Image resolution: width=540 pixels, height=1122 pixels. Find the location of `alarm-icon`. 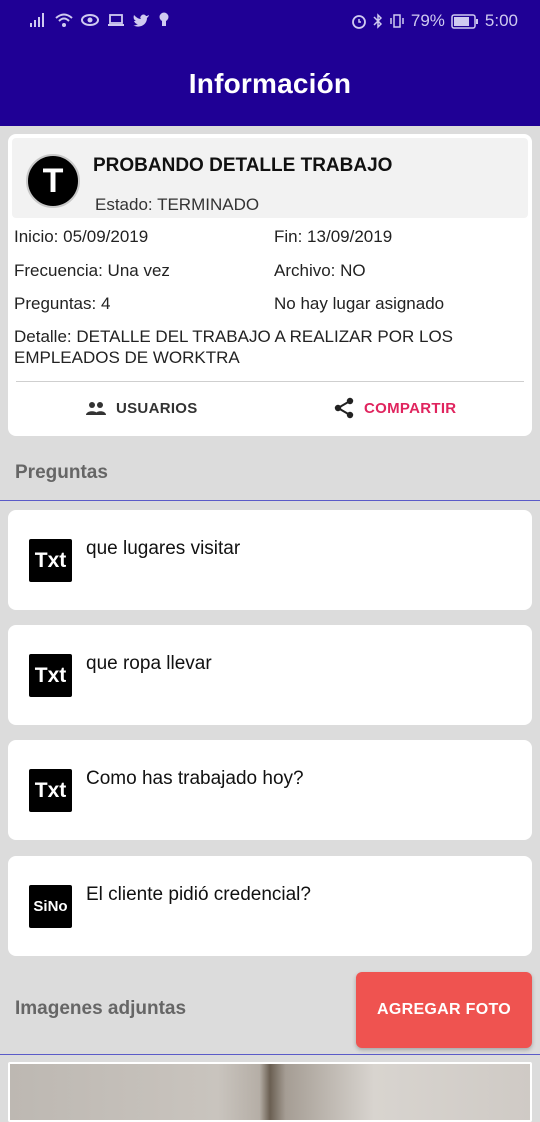

alarm-icon is located at coordinates (358, 22).